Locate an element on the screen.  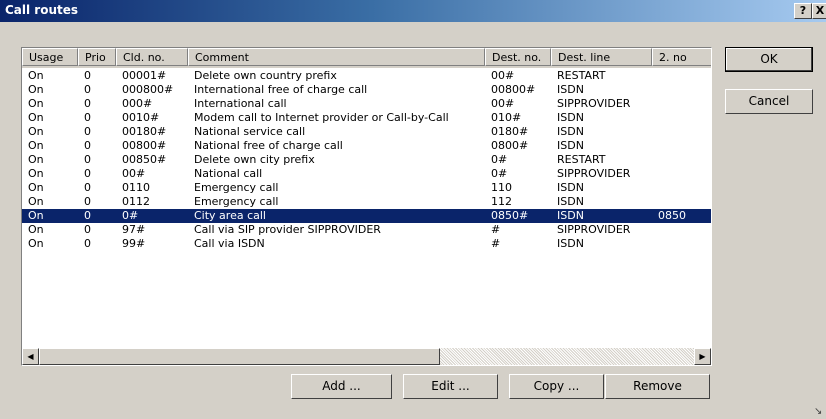
cell-comment: City area call is located at coordinates (230, 215).